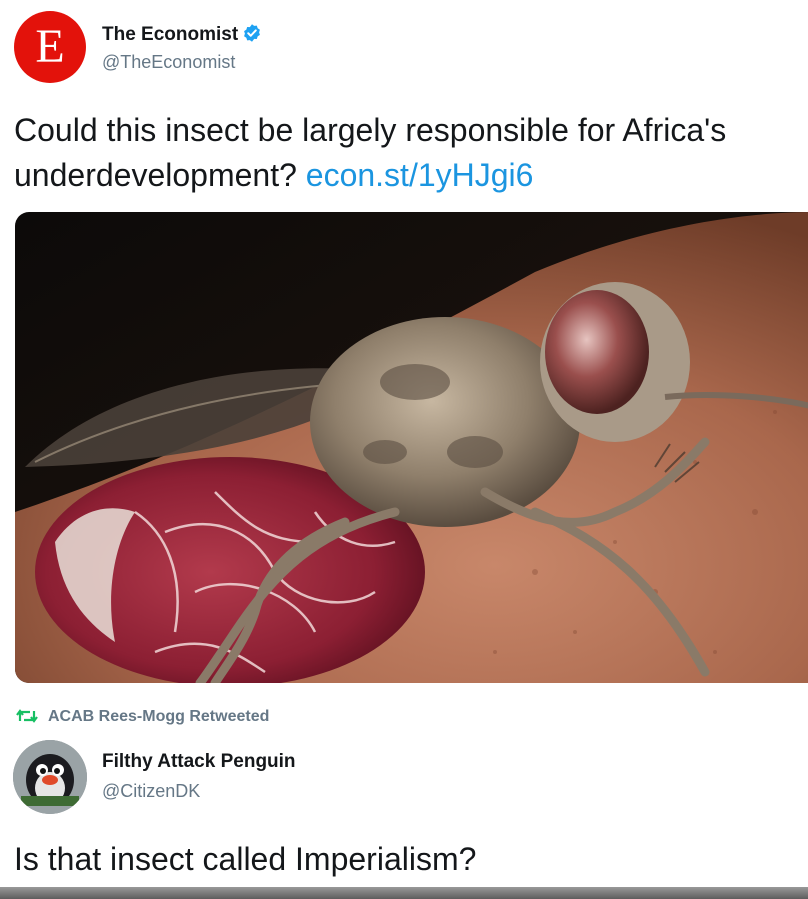 The width and height of the screenshot is (808, 899). I want to click on economist-avatar: E, so click(50, 47).